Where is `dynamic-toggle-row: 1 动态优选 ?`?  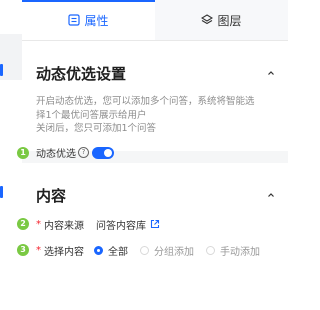 dynamic-toggle-row: 1 动态优选 ? is located at coordinates (146, 153).